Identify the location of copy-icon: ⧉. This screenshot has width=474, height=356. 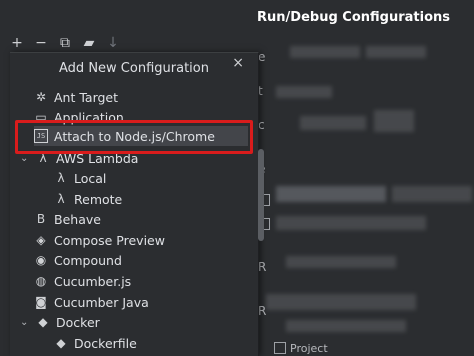
(65, 43).